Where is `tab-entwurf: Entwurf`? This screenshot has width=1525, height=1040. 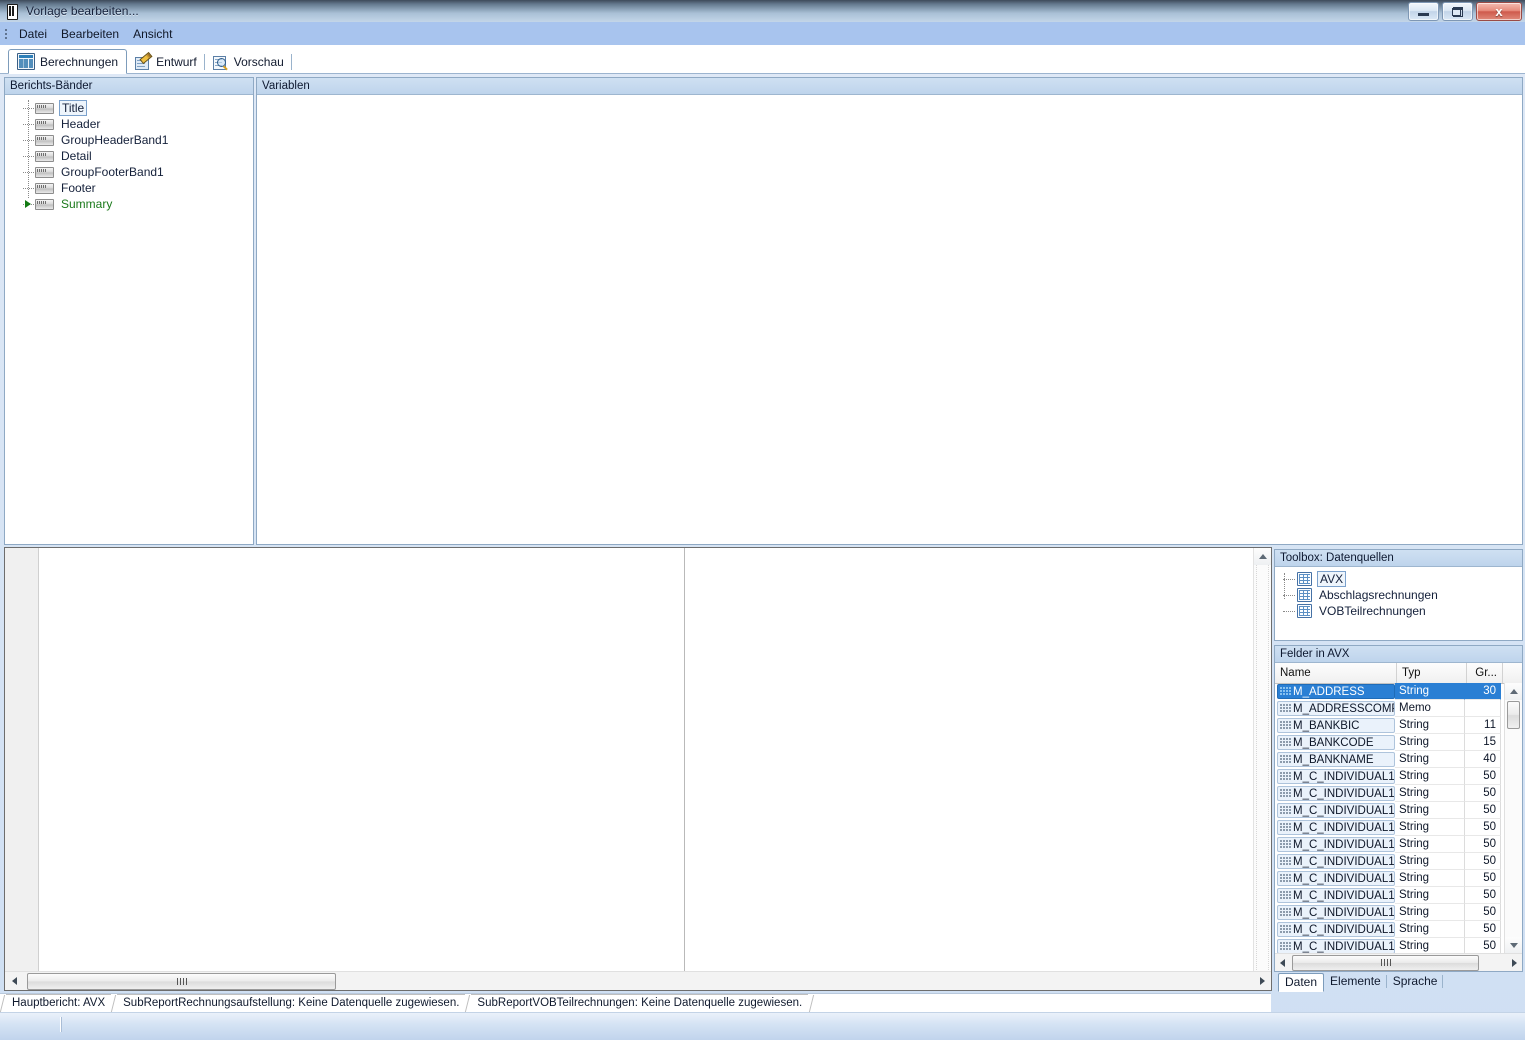
tab-entwurf: Entwurf is located at coordinates (166, 62).